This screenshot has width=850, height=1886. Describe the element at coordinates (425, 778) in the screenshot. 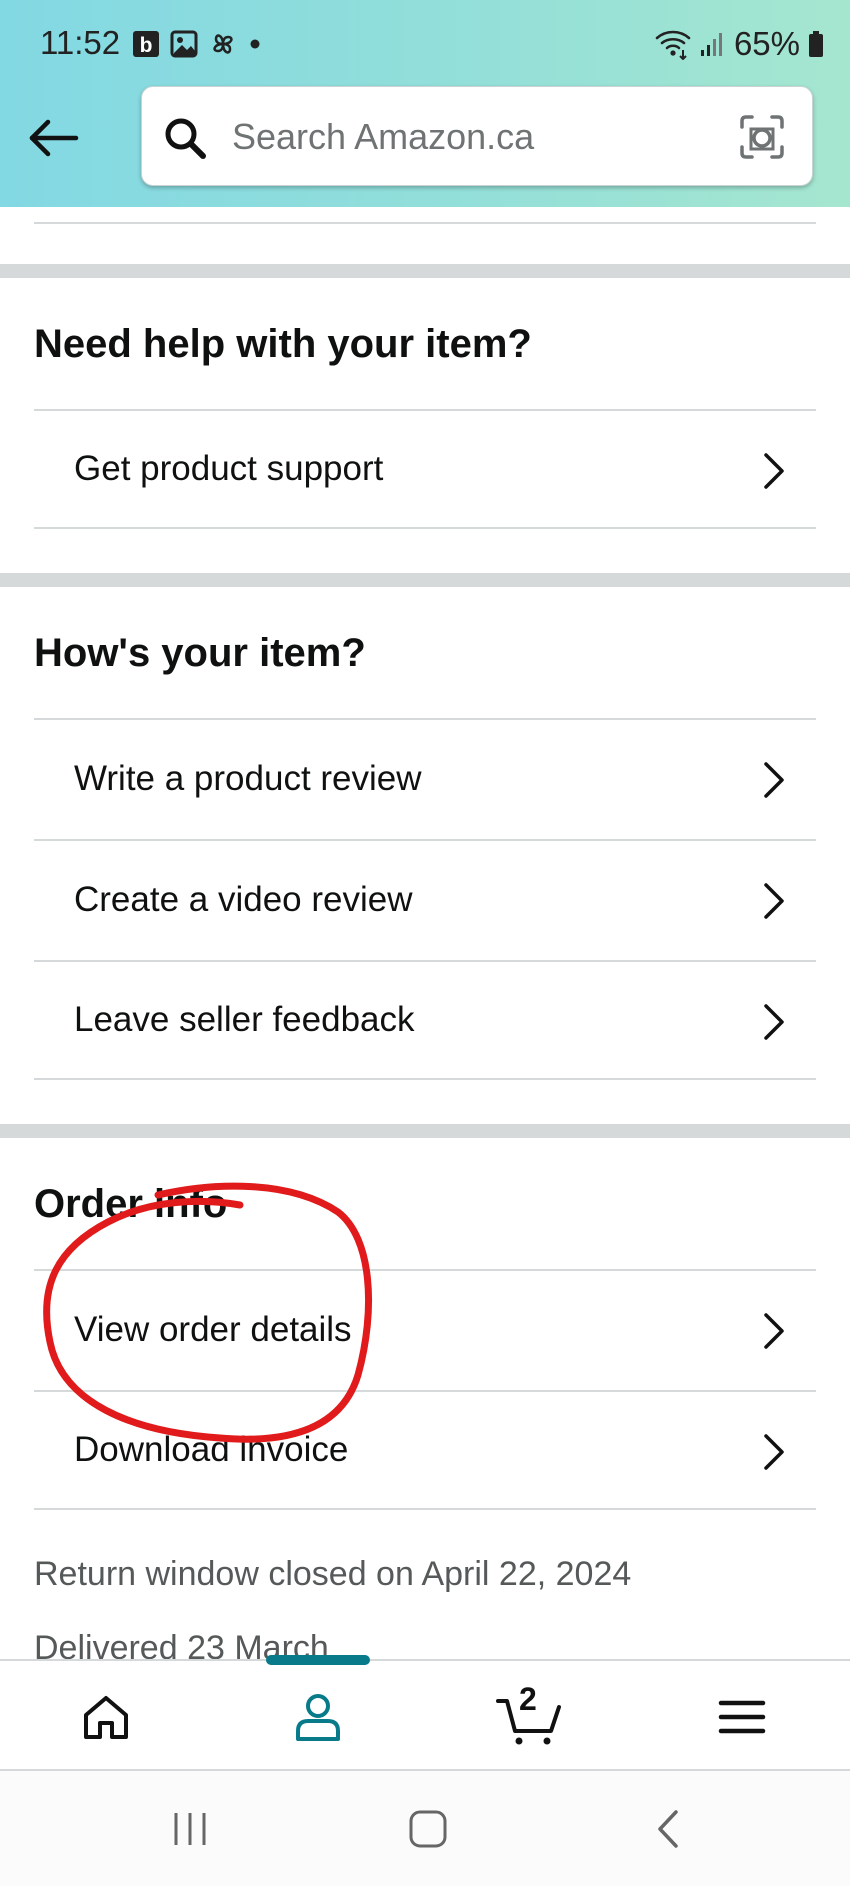

I see `write-review-row: Write a product review` at that location.